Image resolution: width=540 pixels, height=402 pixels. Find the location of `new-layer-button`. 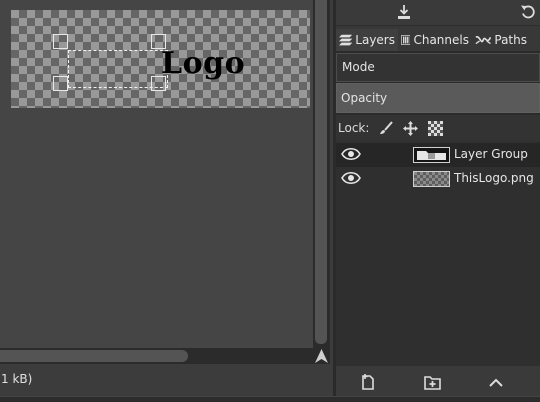

new-layer-button is located at coordinates (368, 382).